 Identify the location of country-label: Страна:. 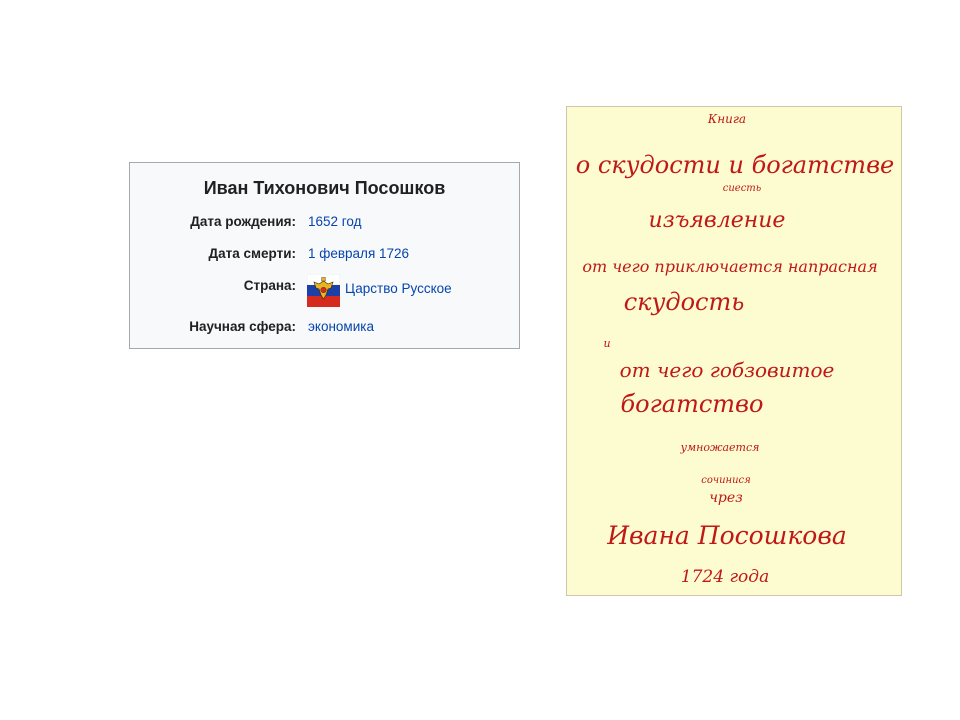
(269, 285).